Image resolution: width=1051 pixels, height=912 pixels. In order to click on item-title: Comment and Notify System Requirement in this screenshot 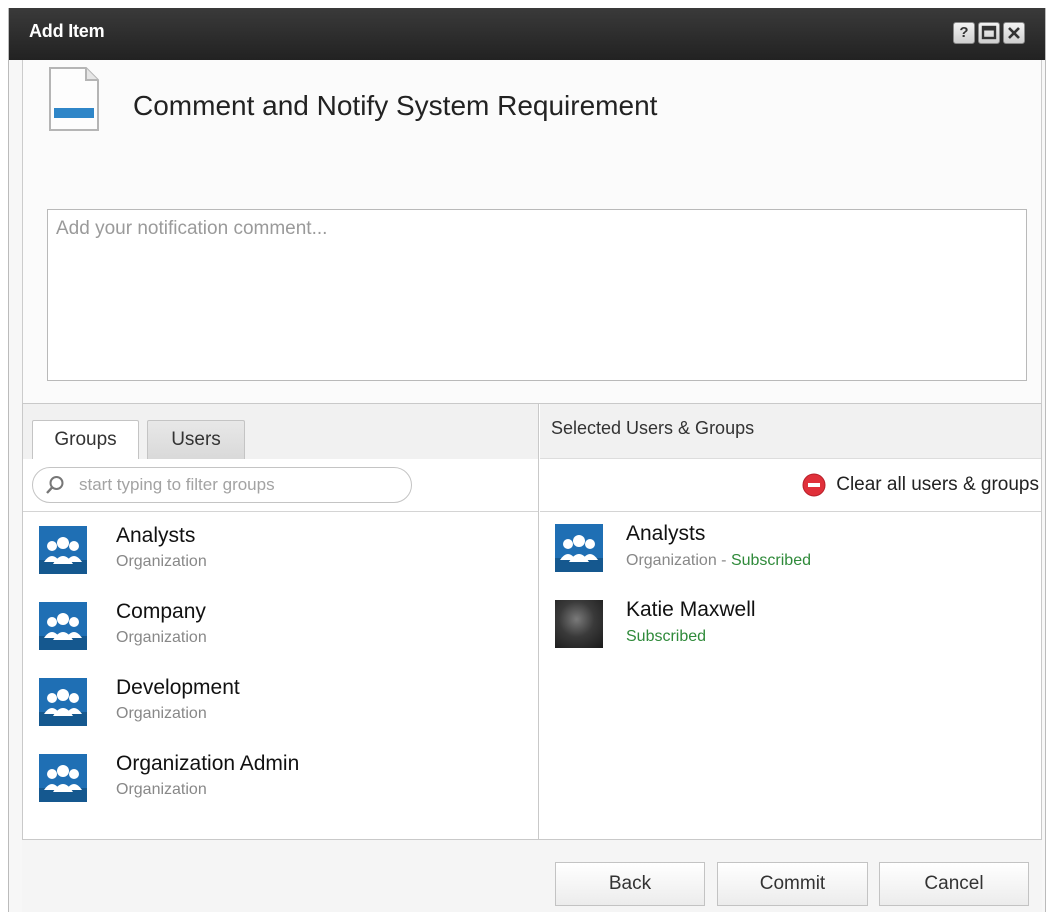, I will do `click(395, 105)`.